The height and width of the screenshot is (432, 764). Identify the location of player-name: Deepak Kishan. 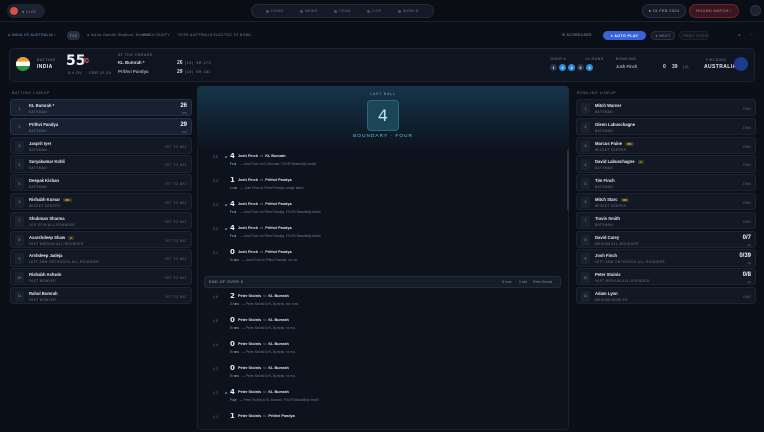
(44, 180).